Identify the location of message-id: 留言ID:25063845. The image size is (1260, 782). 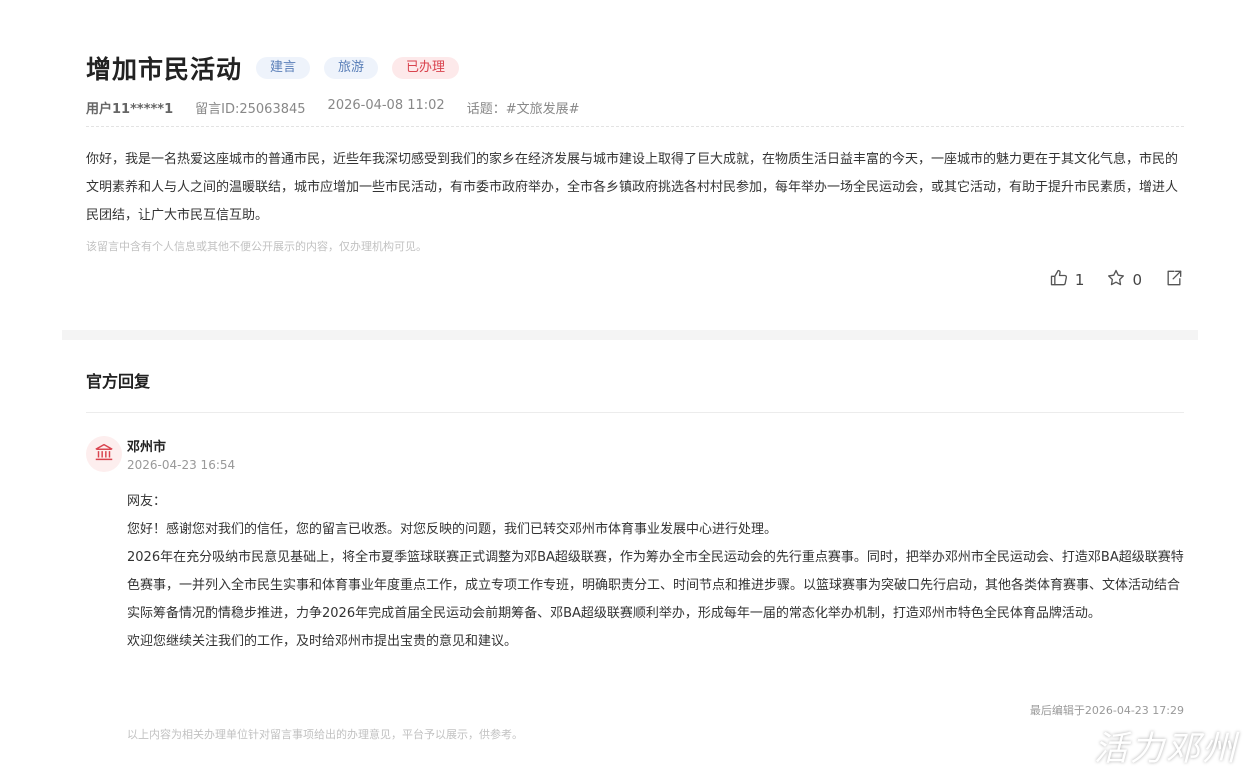
(250, 109).